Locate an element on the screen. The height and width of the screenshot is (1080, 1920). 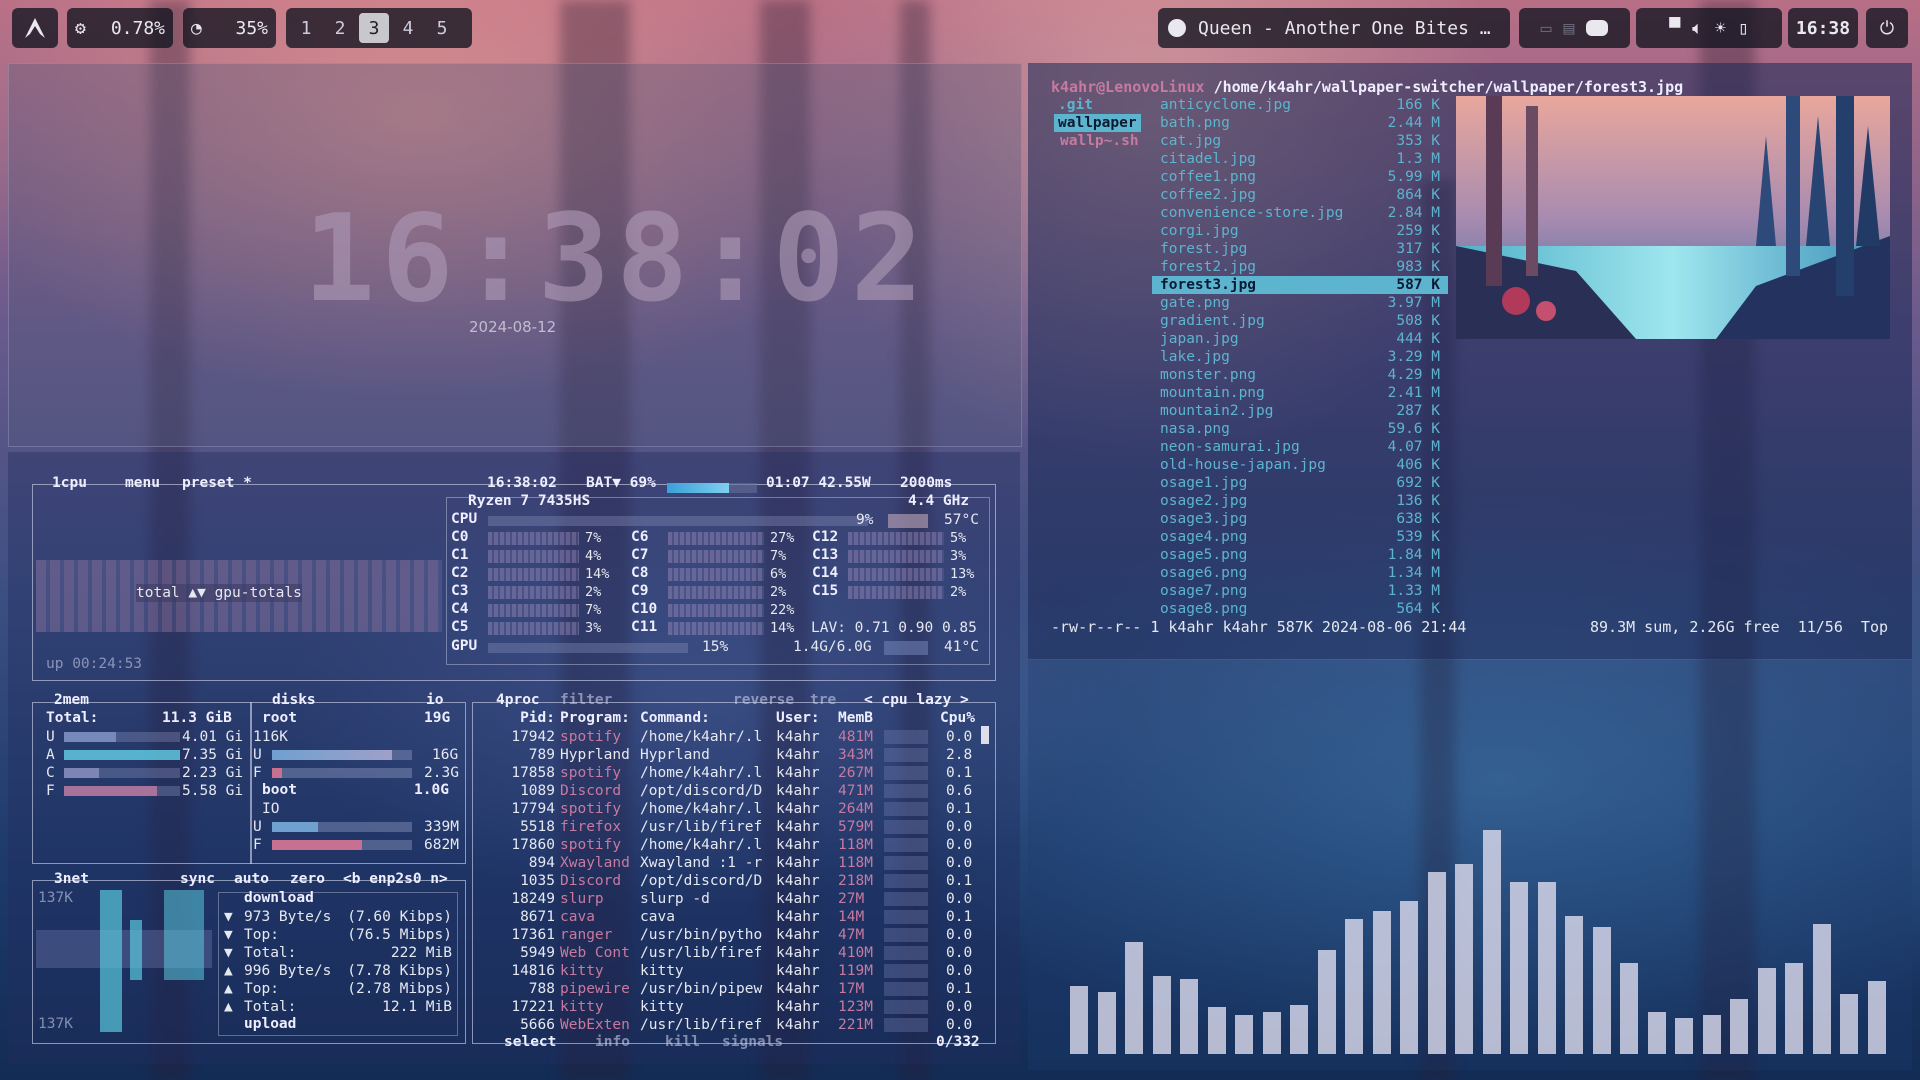
proc-reverse: reverse is located at coordinates (763, 700).